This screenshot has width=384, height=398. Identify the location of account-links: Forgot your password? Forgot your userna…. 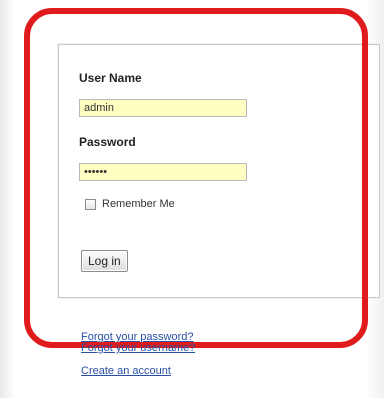
(138, 354).